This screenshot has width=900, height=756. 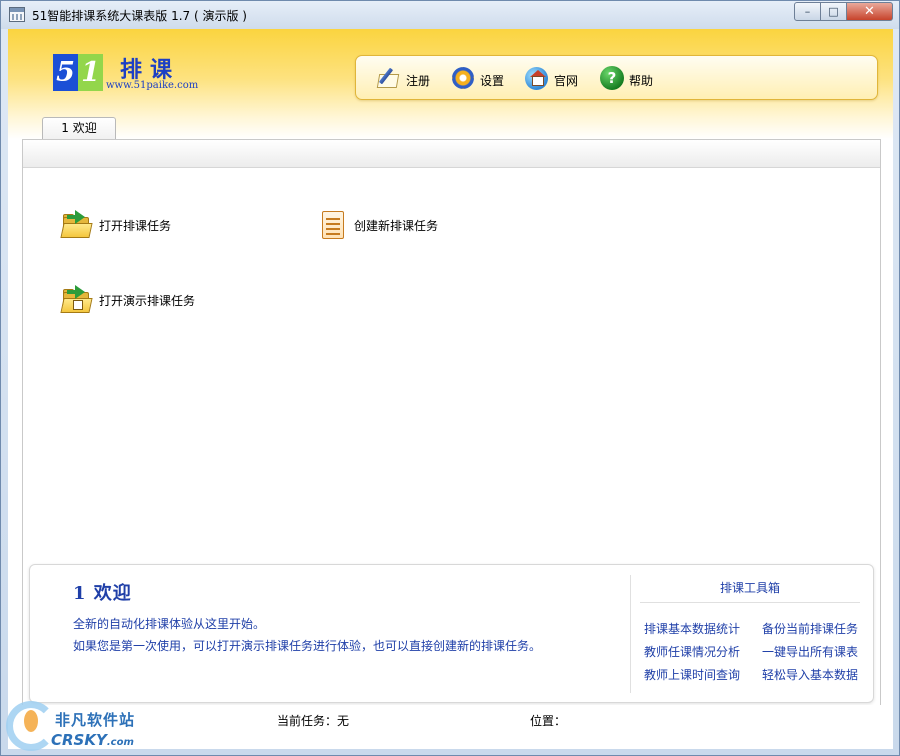 What do you see at coordinates (389, 78) in the screenshot?
I see `register-icon` at bounding box center [389, 78].